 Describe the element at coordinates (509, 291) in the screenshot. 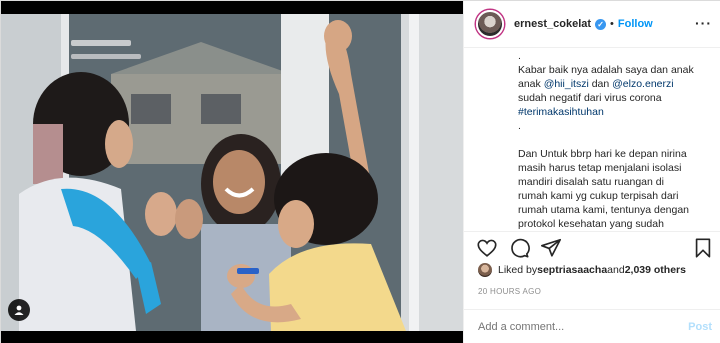

I see `post-timestamp: 20 HOURS AGO` at that location.